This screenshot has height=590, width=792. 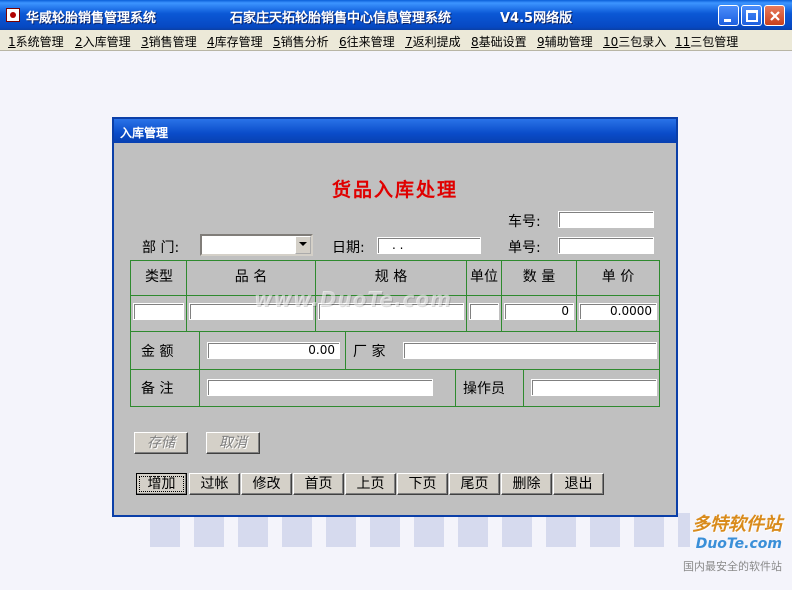 What do you see at coordinates (524, 248) in the screenshot?
I see `order-no-label: 单号:` at bounding box center [524, 248].